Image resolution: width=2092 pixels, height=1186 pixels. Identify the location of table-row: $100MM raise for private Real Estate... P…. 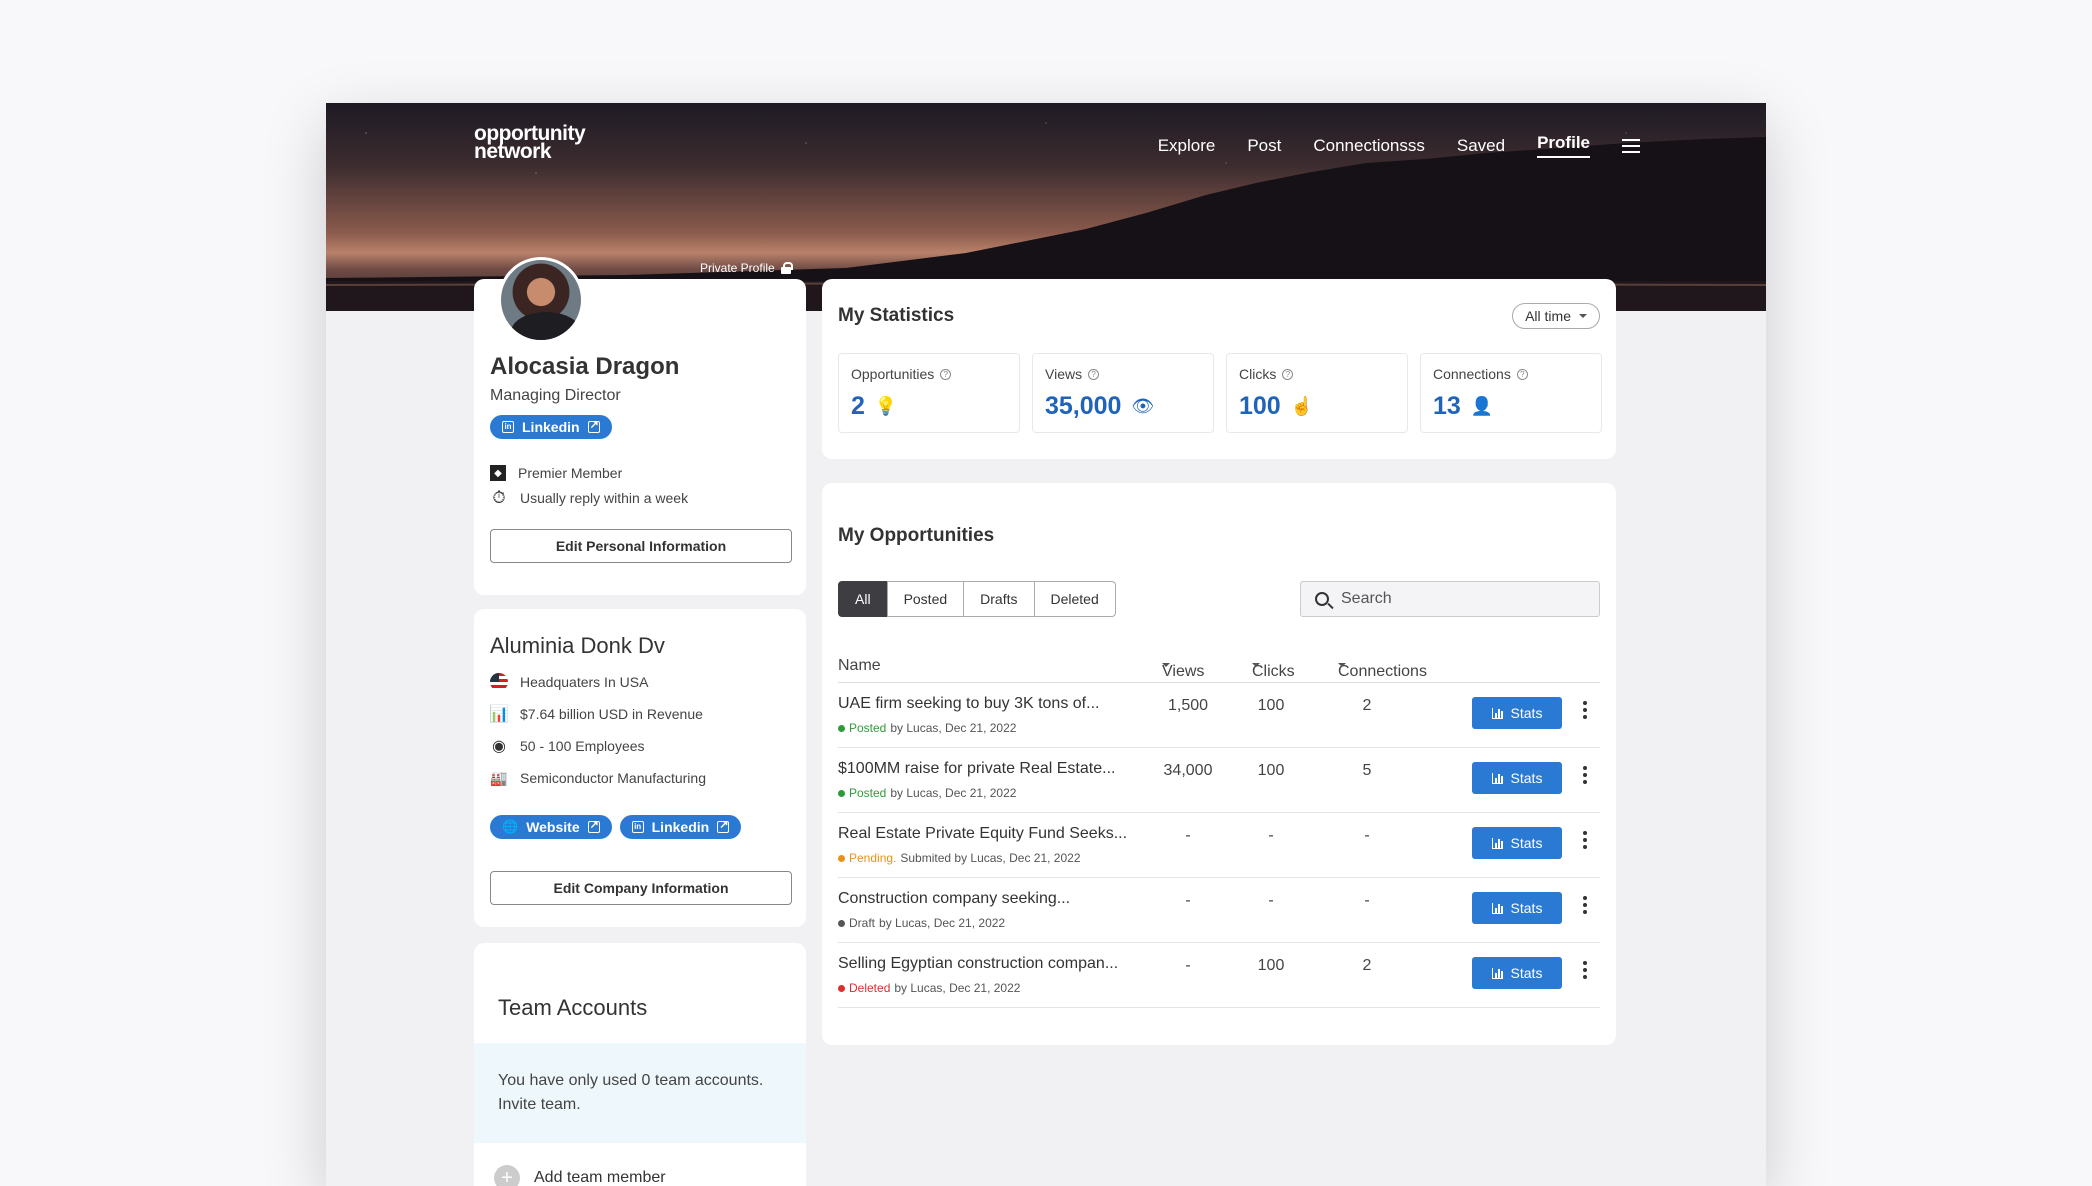
(1219, 780).